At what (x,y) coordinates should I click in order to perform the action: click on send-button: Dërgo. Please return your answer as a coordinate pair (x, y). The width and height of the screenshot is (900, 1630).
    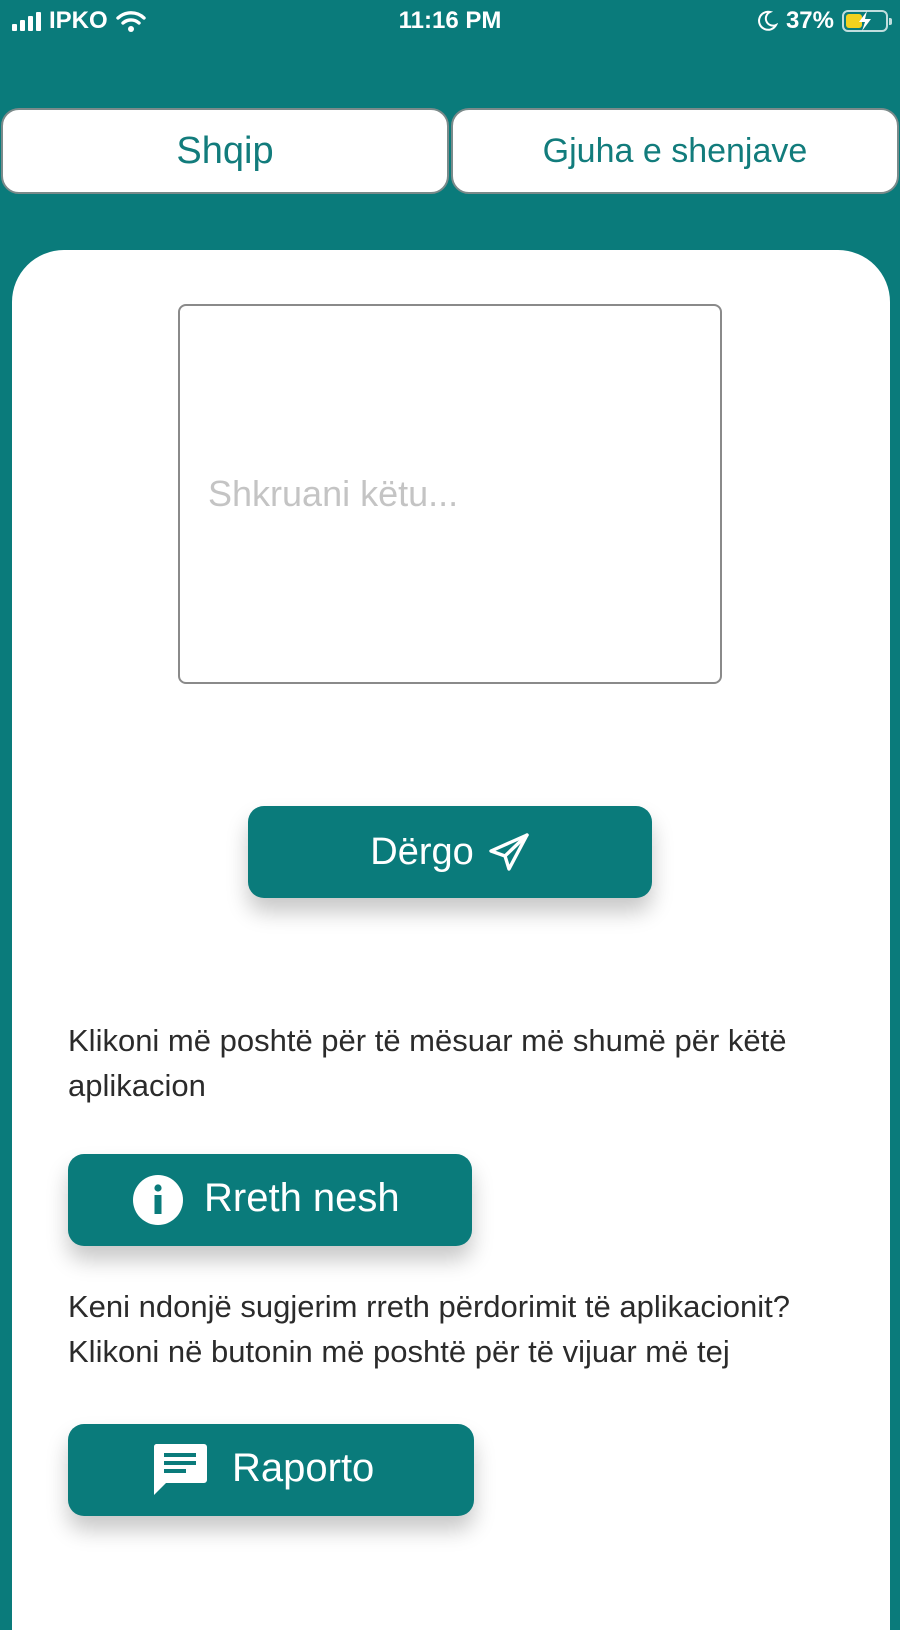
    Looking at the image, I should click on (450, 852).